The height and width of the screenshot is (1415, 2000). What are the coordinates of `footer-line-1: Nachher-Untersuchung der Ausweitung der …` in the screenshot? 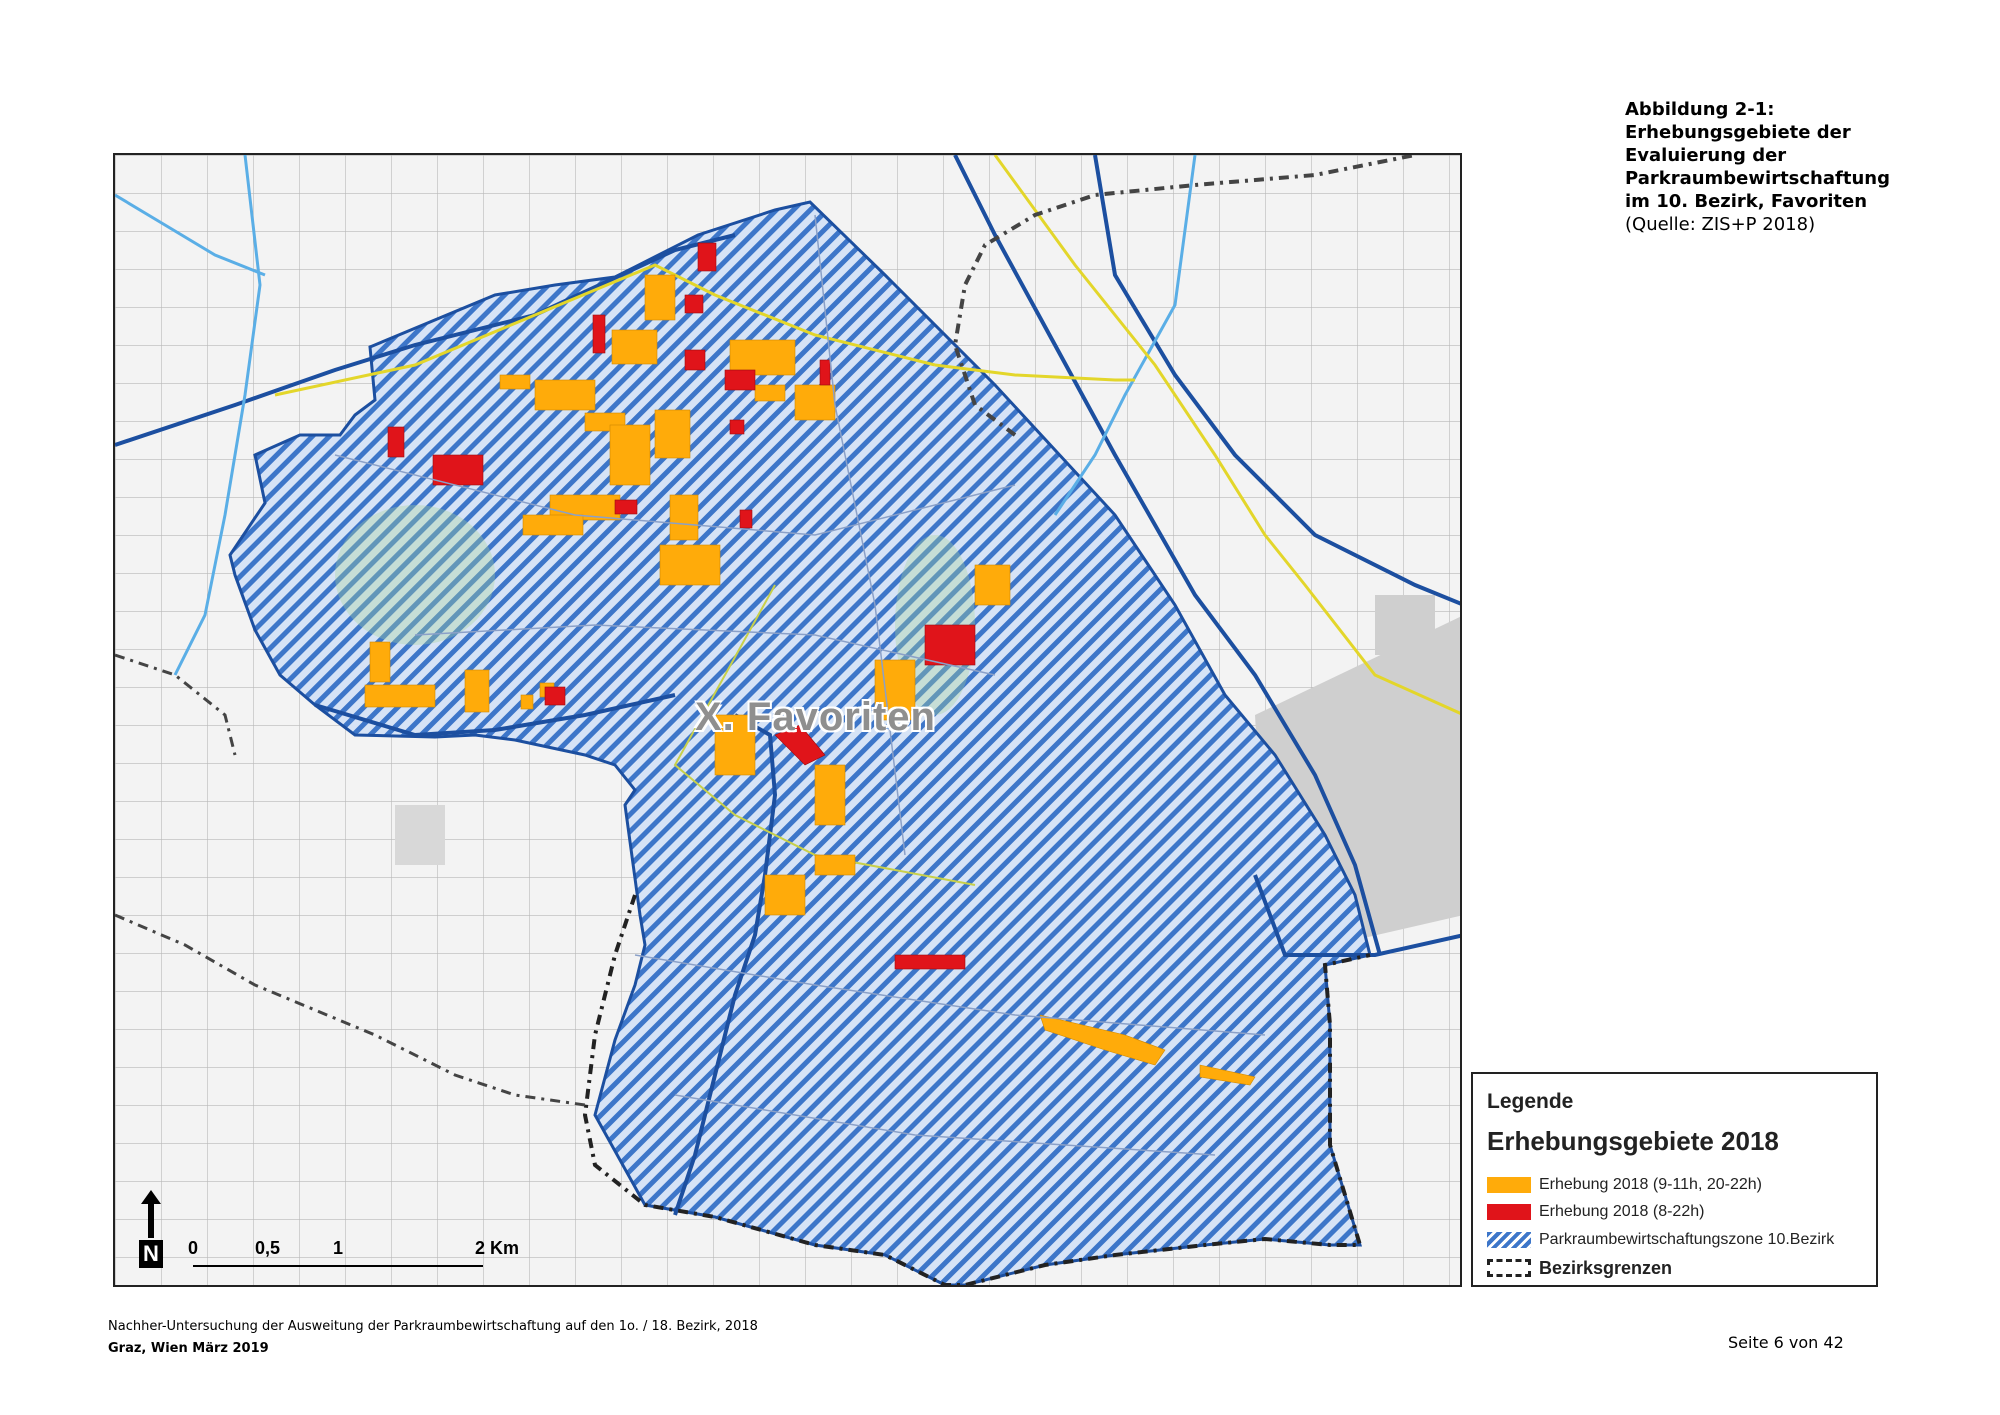 It's located at (433, 1326).